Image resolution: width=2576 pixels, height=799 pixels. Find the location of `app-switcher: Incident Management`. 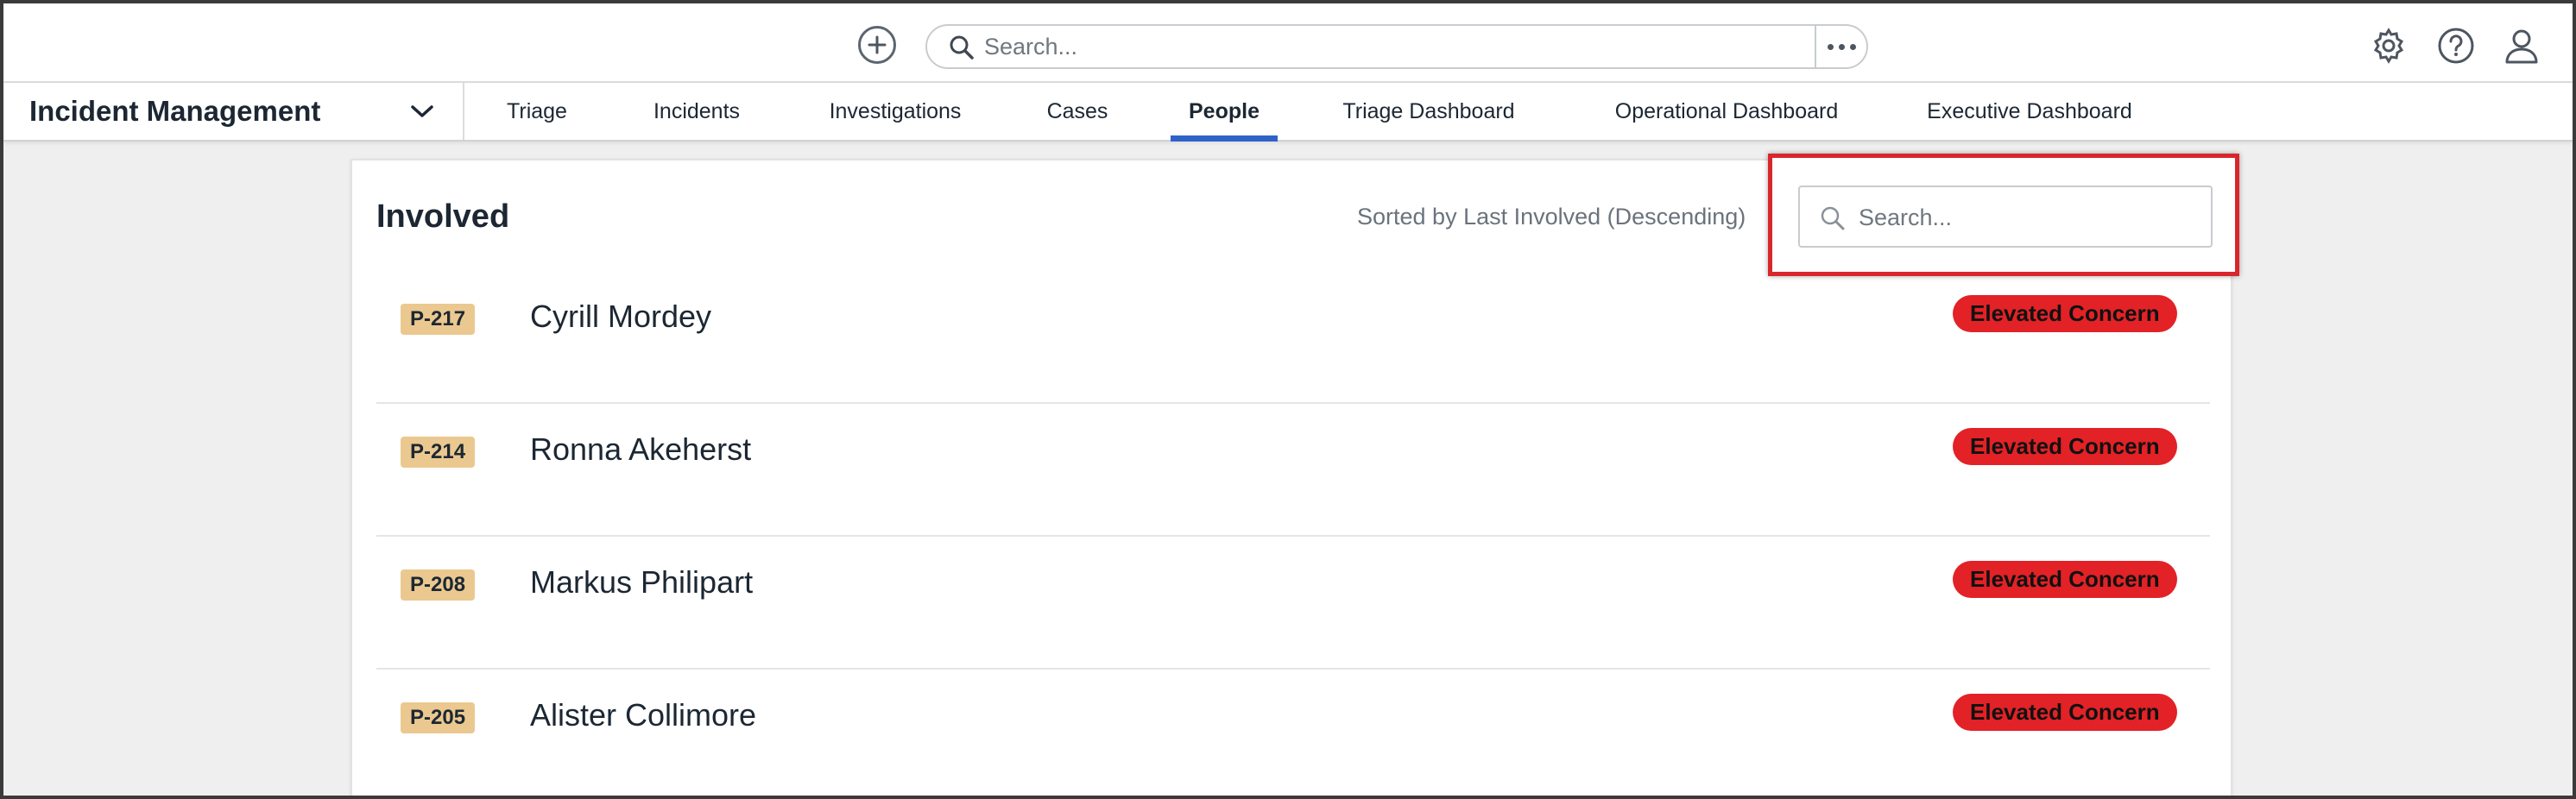

app-switcher: Incident Management is located at coordinates (233, 112).